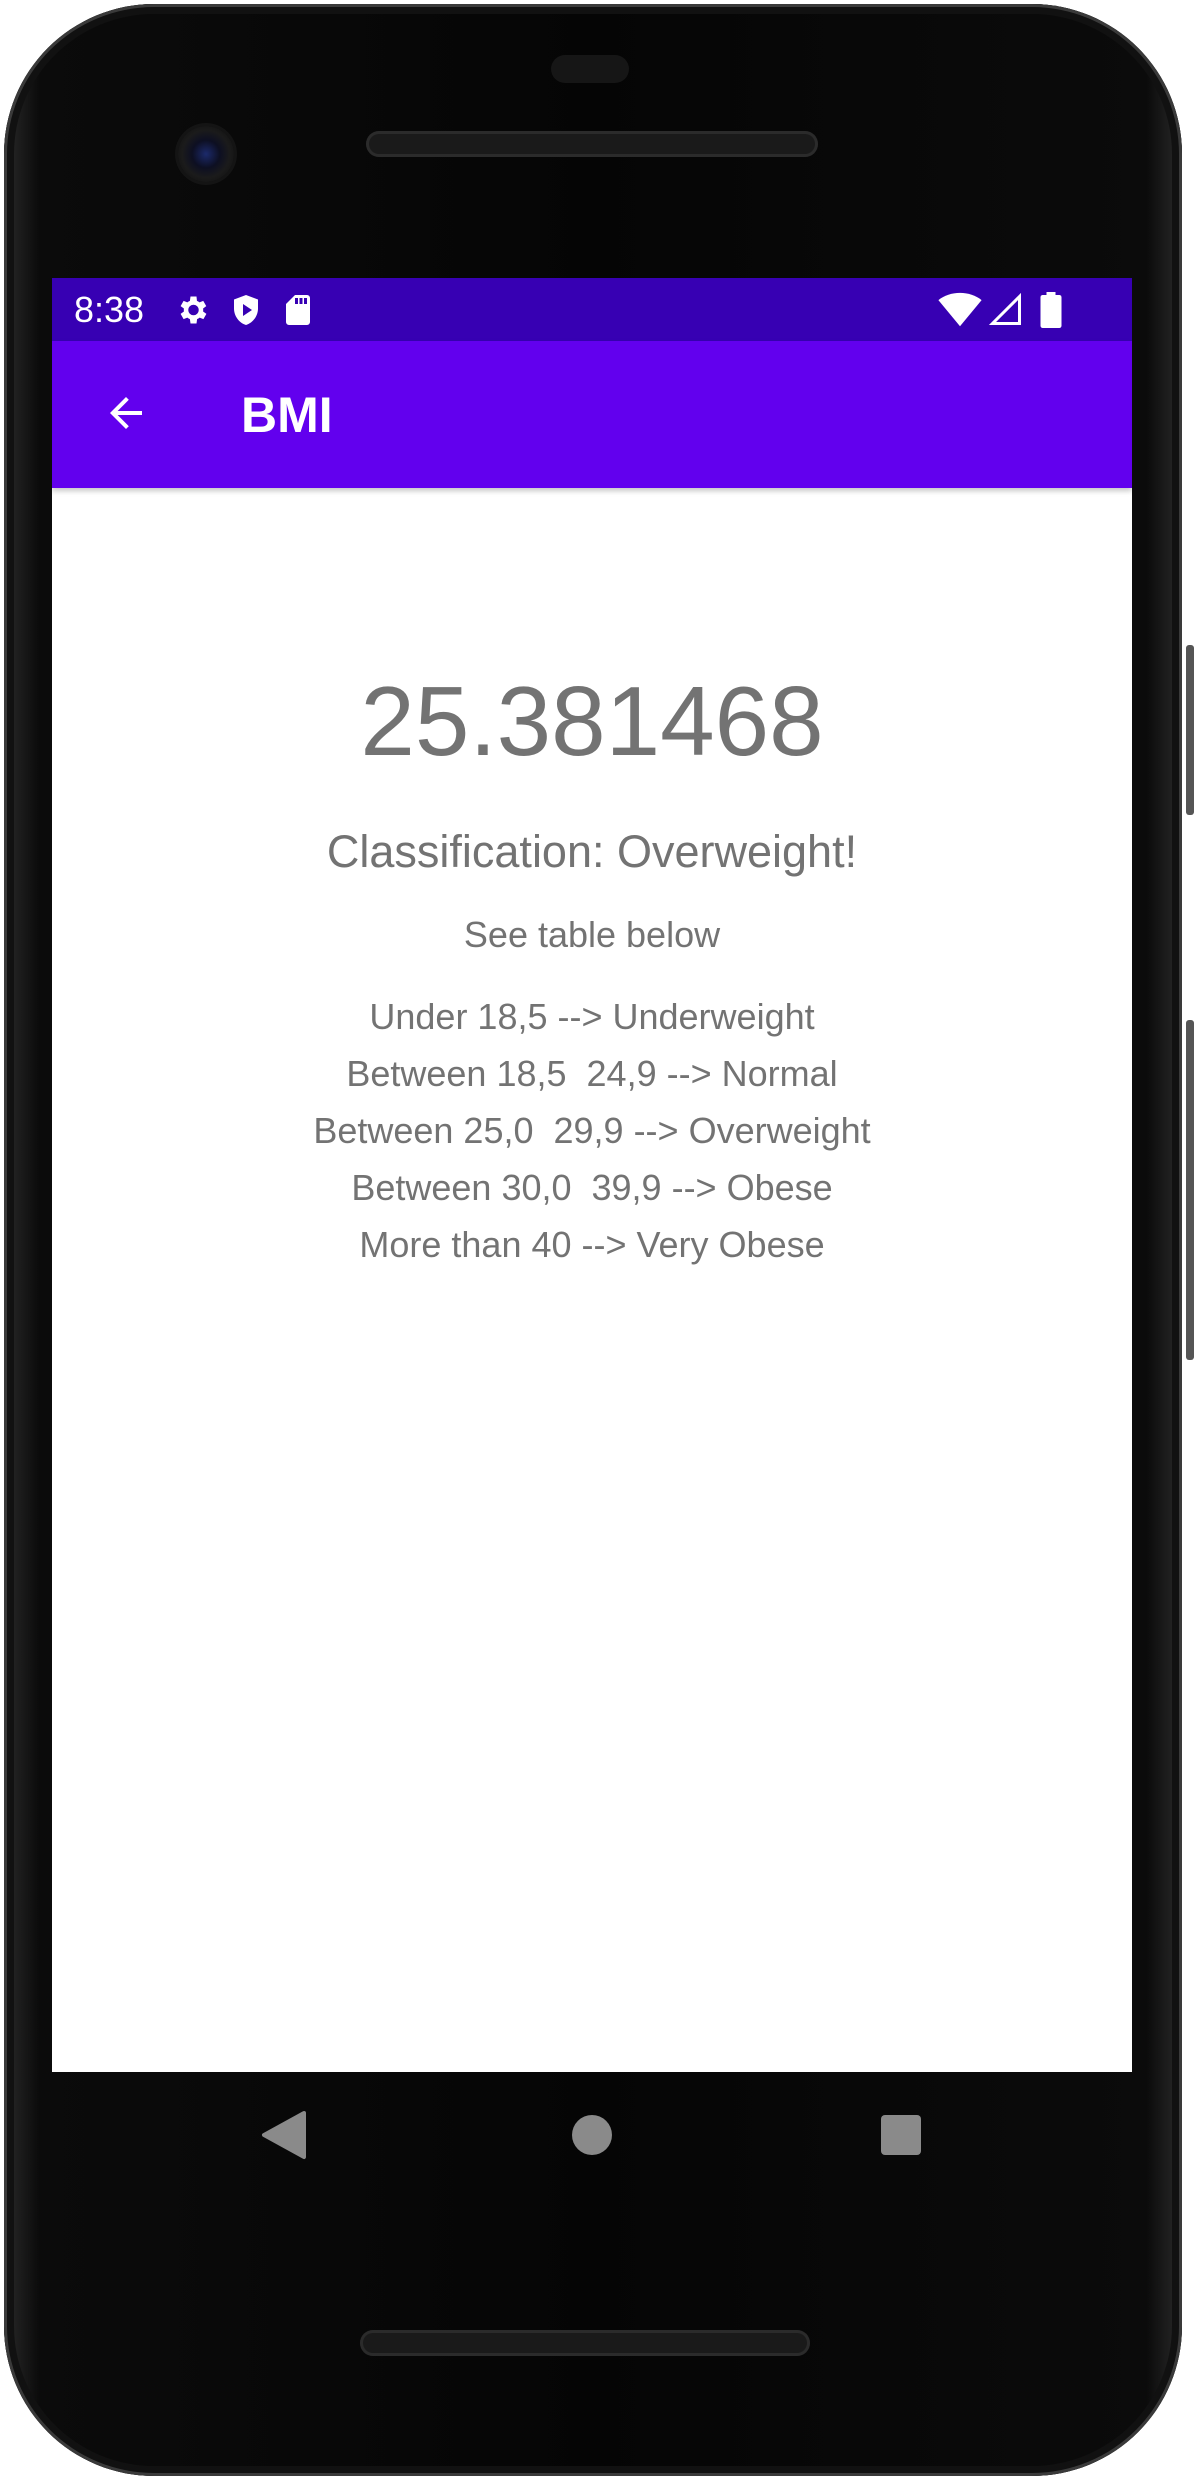 This screenshot has width=1194, height=2480. Describe the element at coordinates (585, 2343) in the screenshot. I see `bottom-speaker` at that location.